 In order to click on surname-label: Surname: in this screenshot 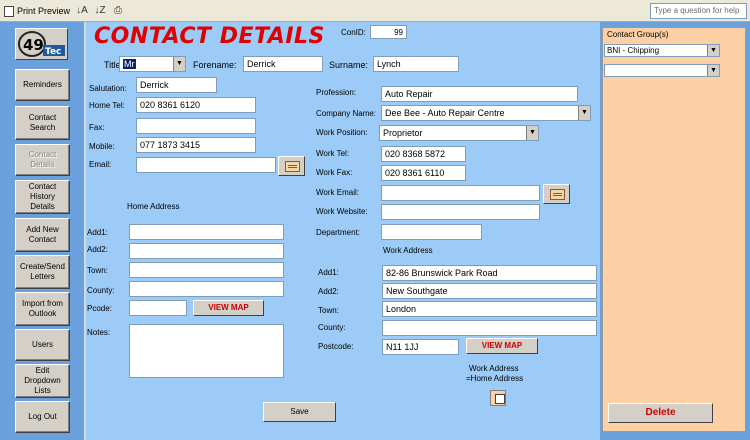, I will do `click(349, 65)`.